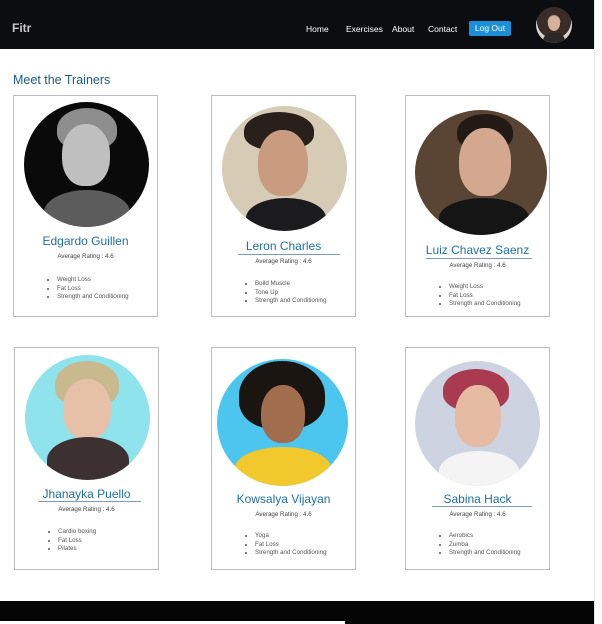  I want to click on nav-link-home: Home, so click(317, 29).